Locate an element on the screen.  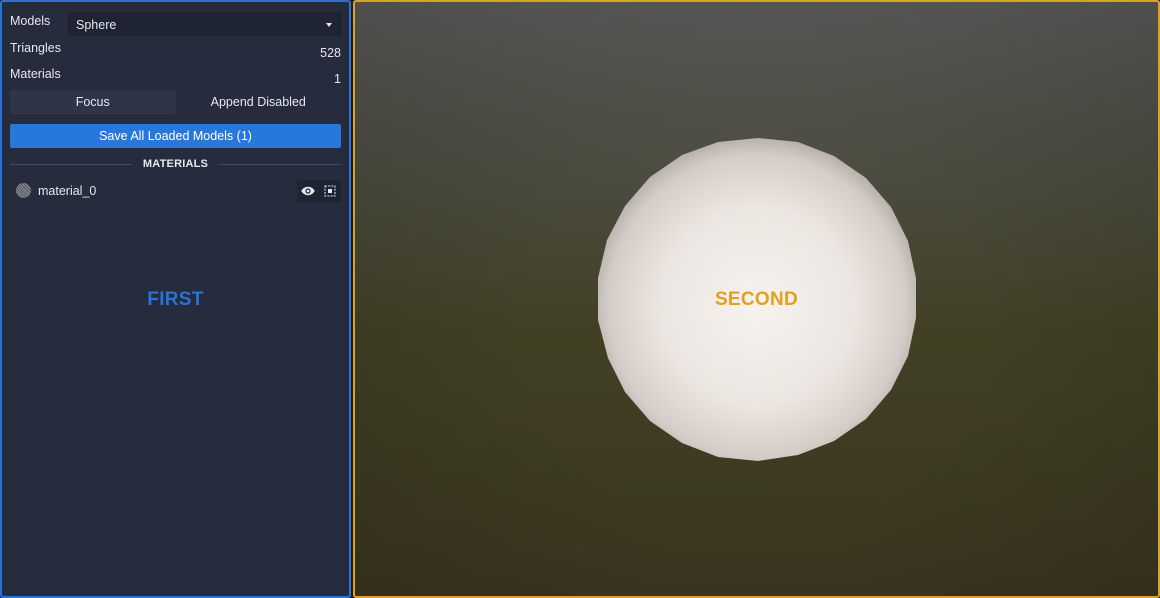
save-all-models-button: Save All Loaded Models (1) is located at coordinates (175, 136).